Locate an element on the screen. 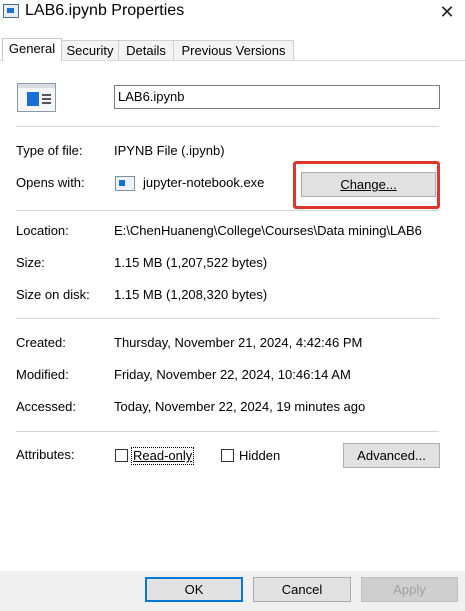 This screenshot has width=465, height=611. created-label: Created: is located at coordinates (41, 342).